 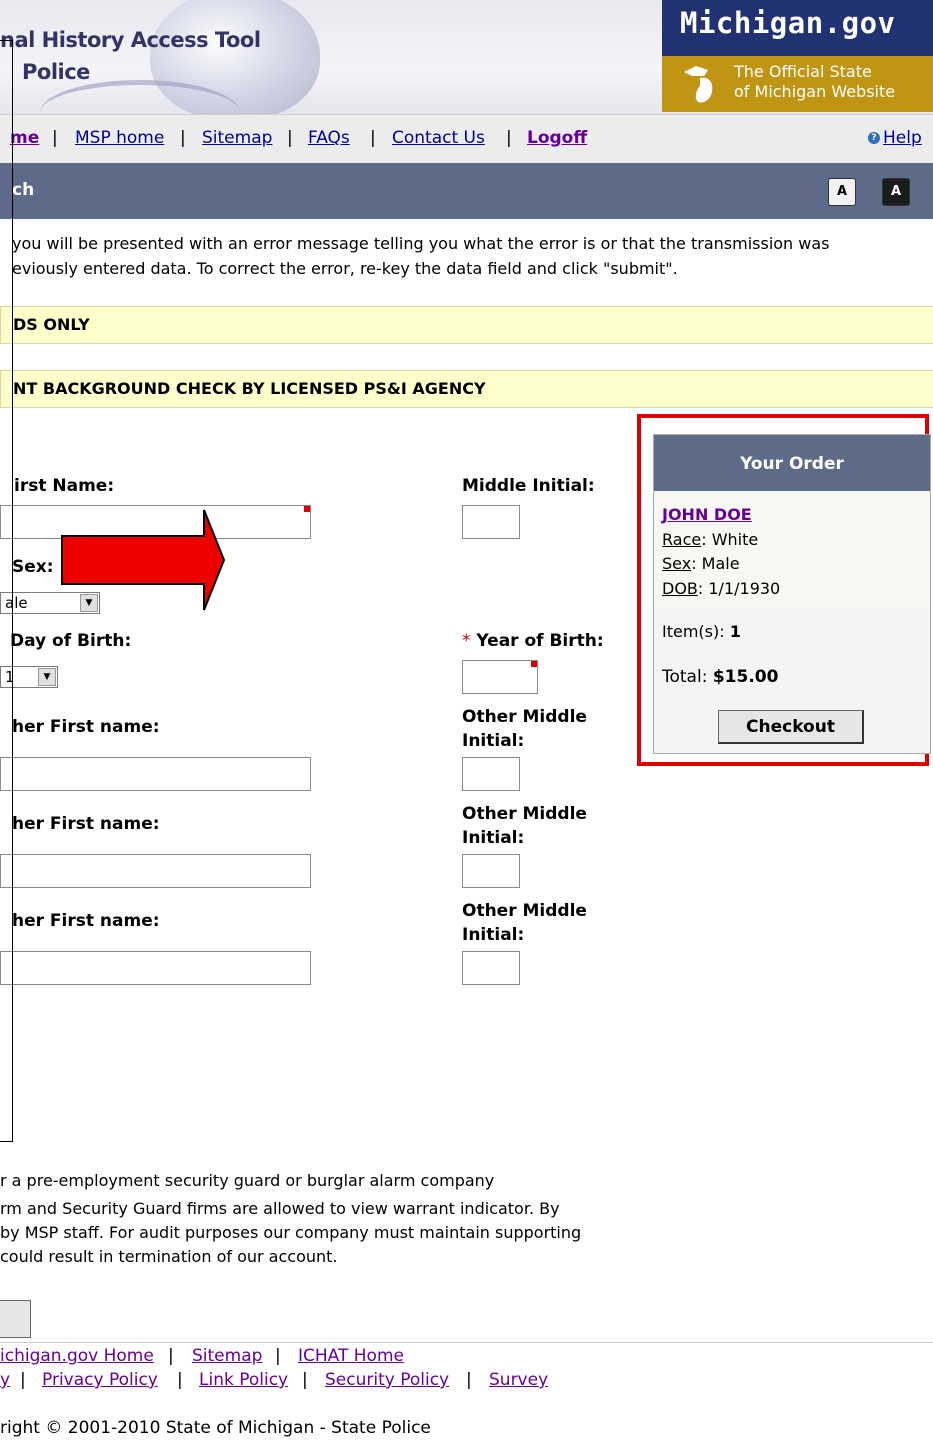 What do you see at coordinates (557, 138) in the screenshot?
I see `nav-logoff-link: Logoff` at bounding box center [557, 138].